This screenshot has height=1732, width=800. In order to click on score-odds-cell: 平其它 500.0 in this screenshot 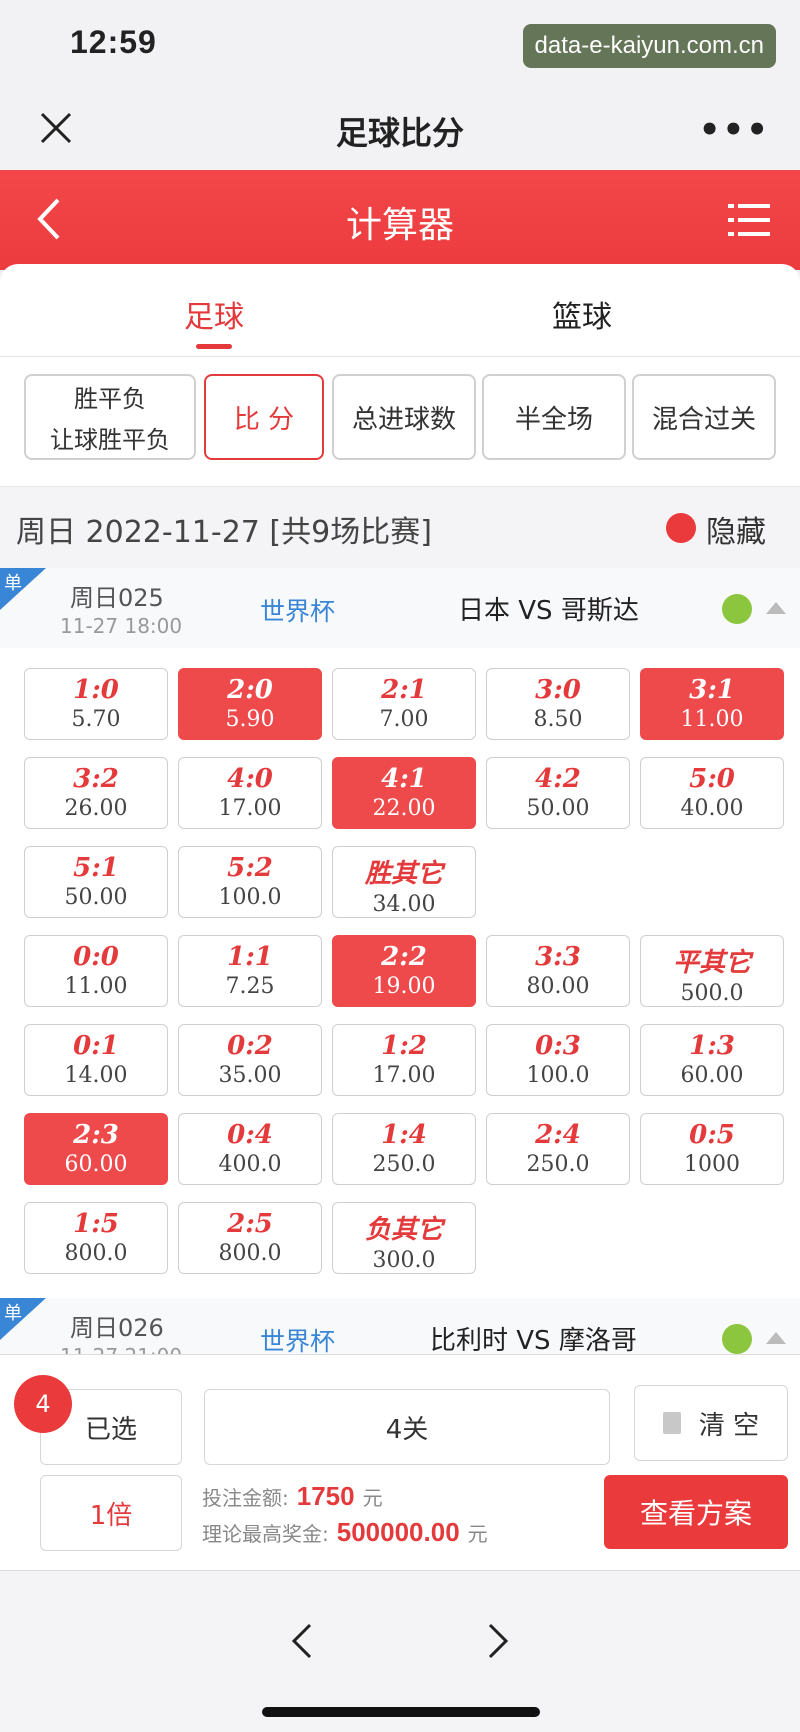, I will do `click(712, 971)`.